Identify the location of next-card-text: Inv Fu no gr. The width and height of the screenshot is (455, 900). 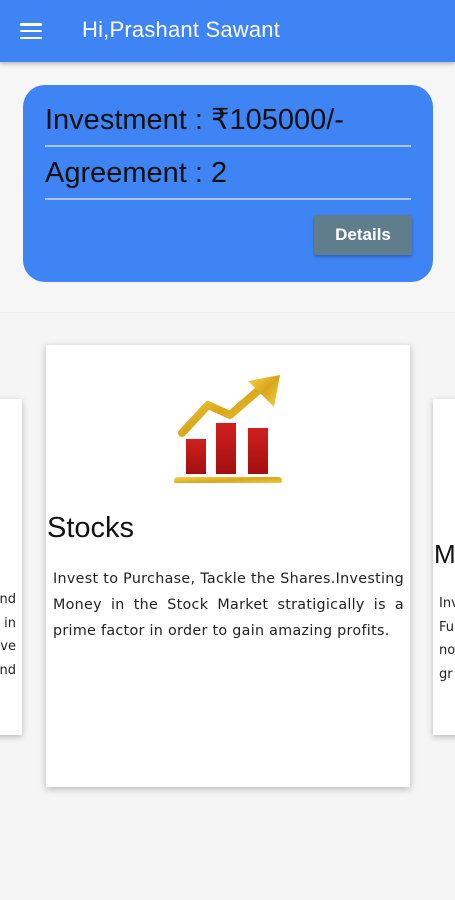
(447, 639).